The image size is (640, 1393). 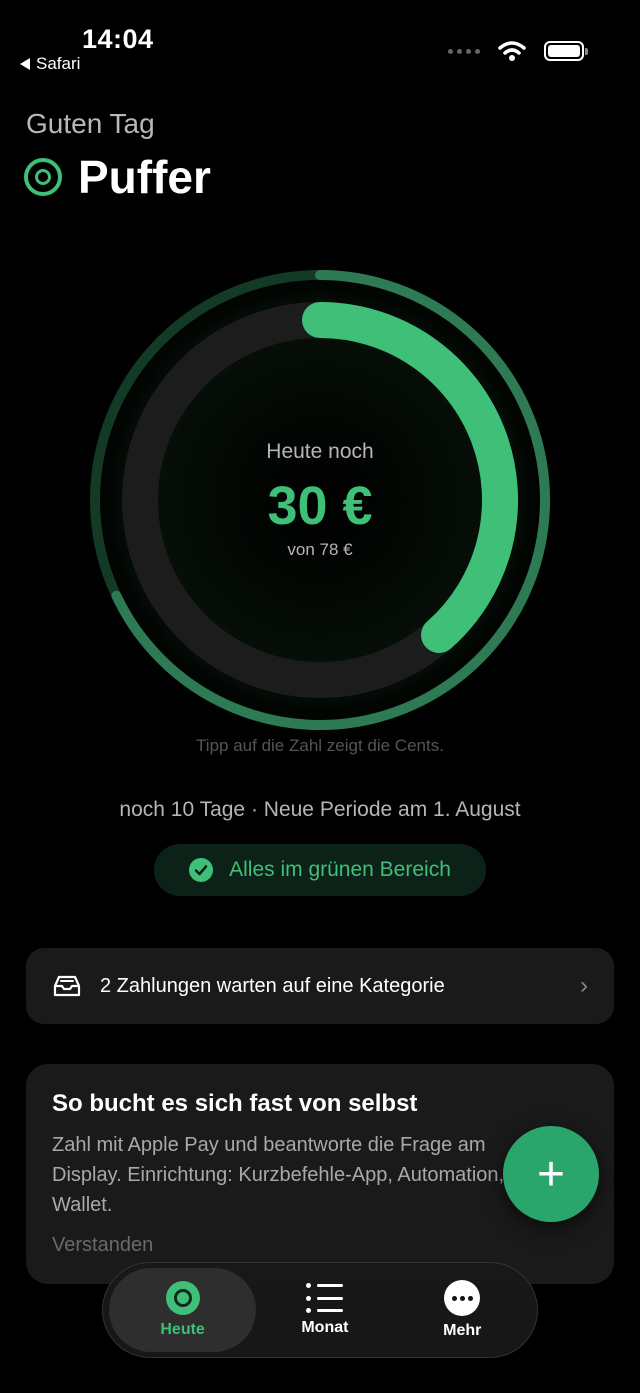 What do you see at coordinates (43, 177) in the screenshot?
I see `puffer-logo-icon` at bounding box center [43, 177].